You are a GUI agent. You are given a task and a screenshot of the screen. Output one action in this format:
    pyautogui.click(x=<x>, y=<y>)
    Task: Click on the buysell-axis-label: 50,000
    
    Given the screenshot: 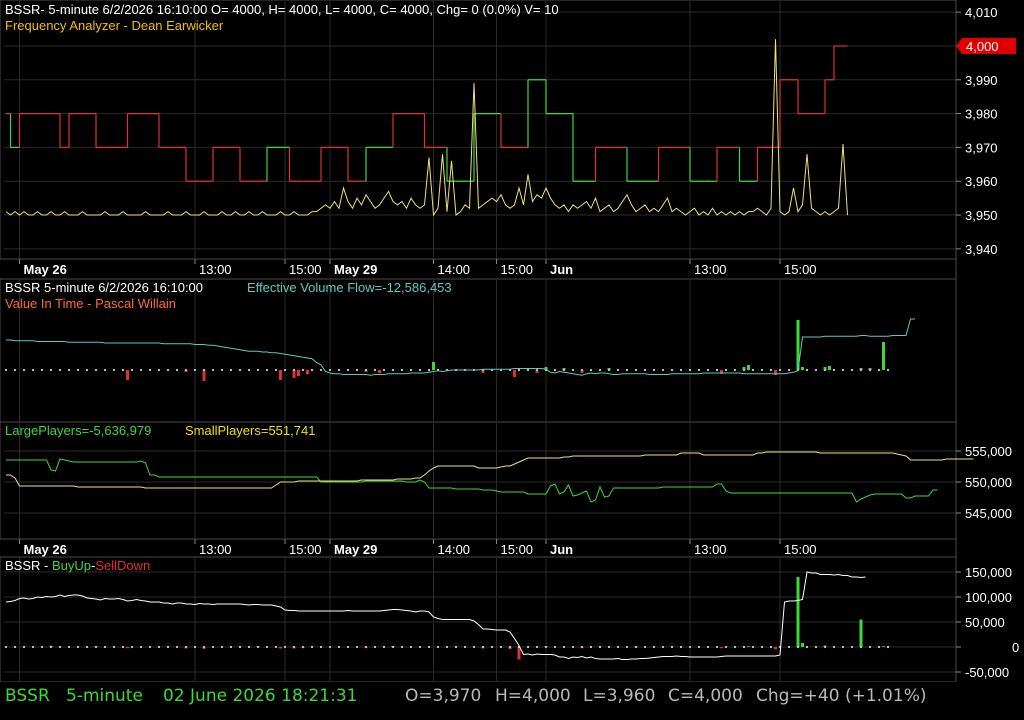 What is the action you would take?
    pyautogui.click(x=985, y=622)
    